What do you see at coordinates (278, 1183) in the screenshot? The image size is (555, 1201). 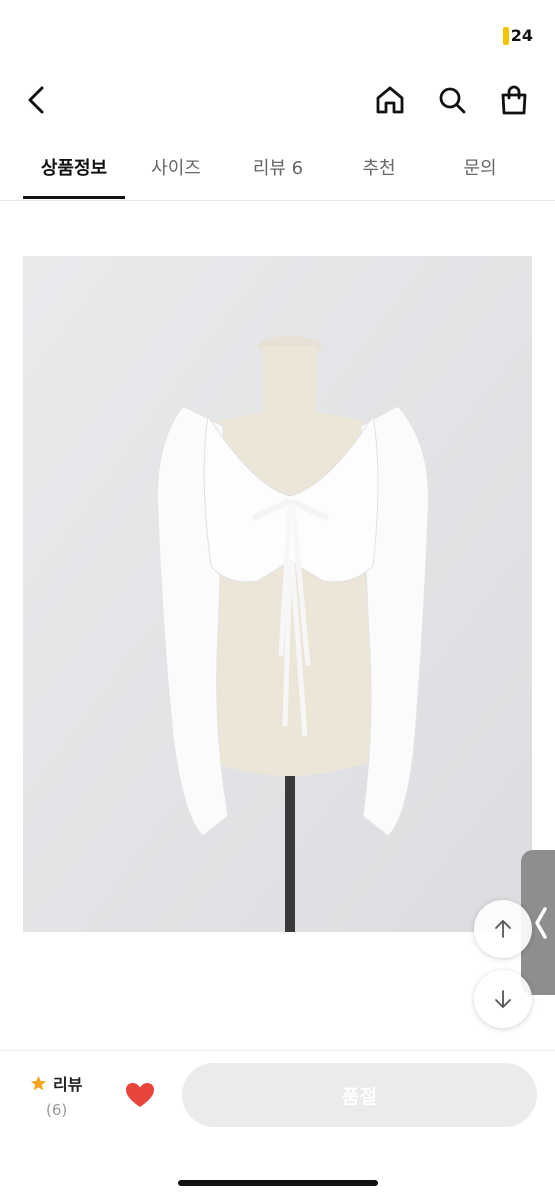 I see `home-indicator` at bounding box center [278, 1183].